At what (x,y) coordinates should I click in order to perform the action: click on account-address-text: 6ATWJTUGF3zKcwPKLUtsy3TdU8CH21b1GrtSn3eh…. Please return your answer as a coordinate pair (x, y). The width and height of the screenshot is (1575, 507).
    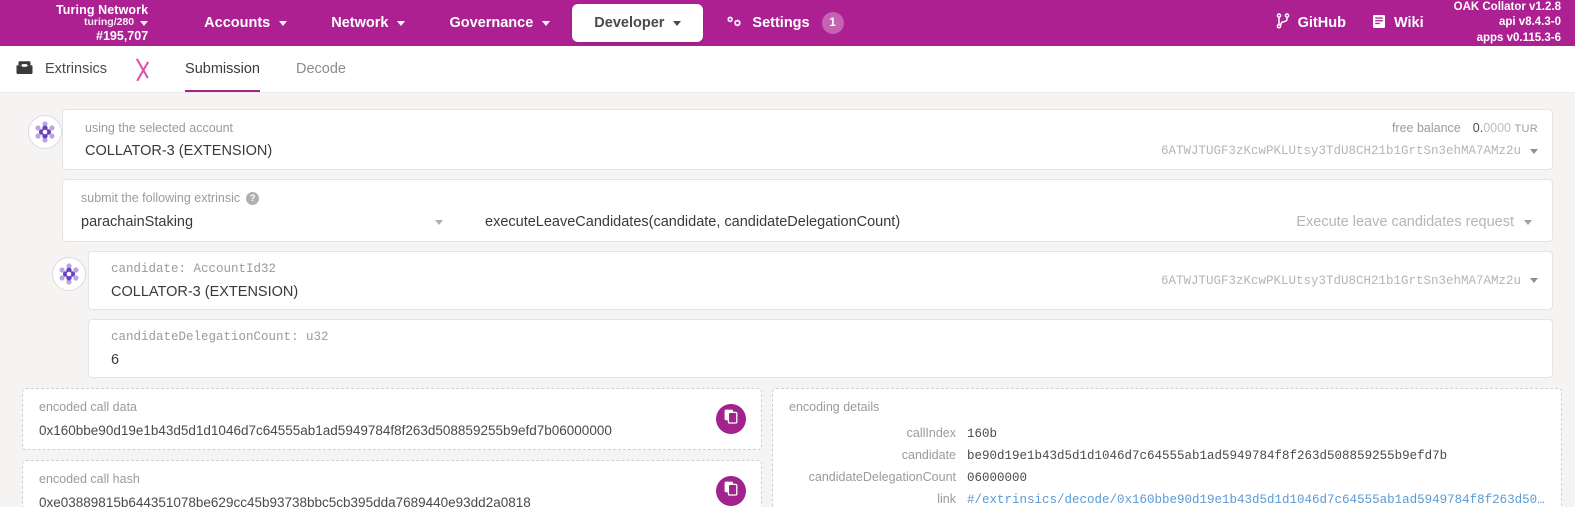
    Looking at the image, I should click on (1340, 151).